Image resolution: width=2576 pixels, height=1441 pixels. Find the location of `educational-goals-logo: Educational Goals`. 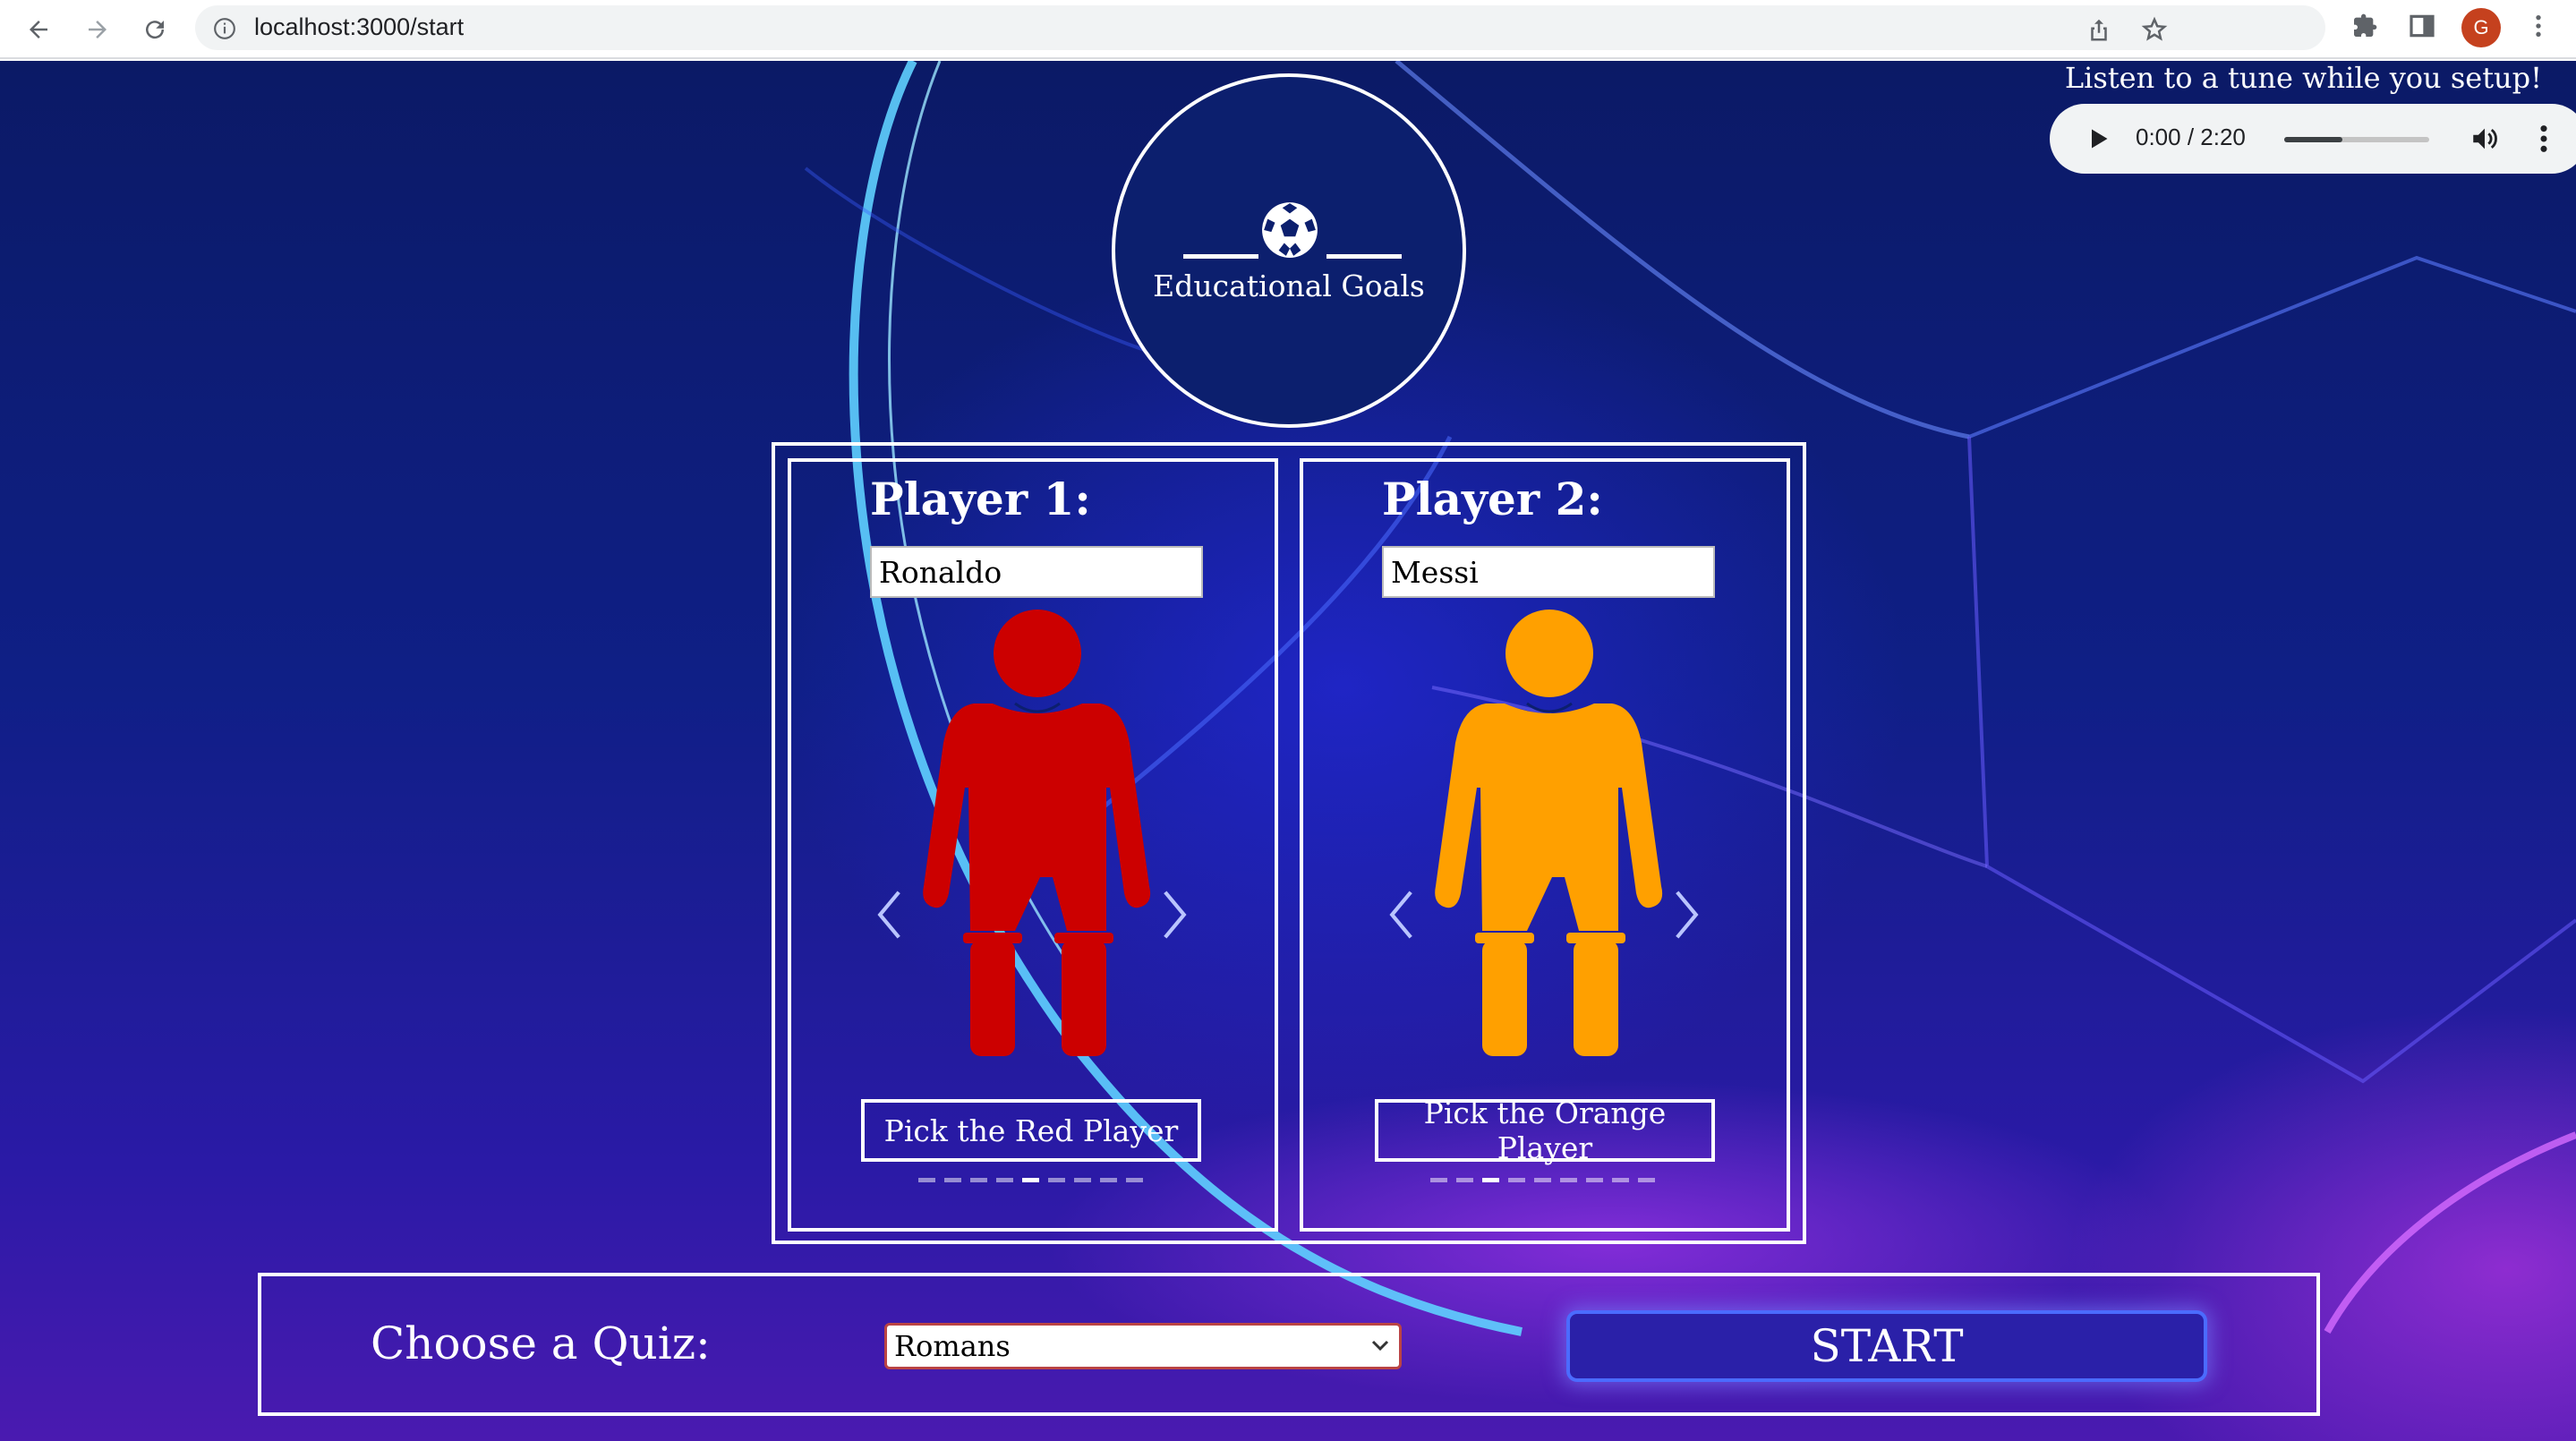

educational-goals-logo: Educational Goals is located at coordinates (1289, 250).